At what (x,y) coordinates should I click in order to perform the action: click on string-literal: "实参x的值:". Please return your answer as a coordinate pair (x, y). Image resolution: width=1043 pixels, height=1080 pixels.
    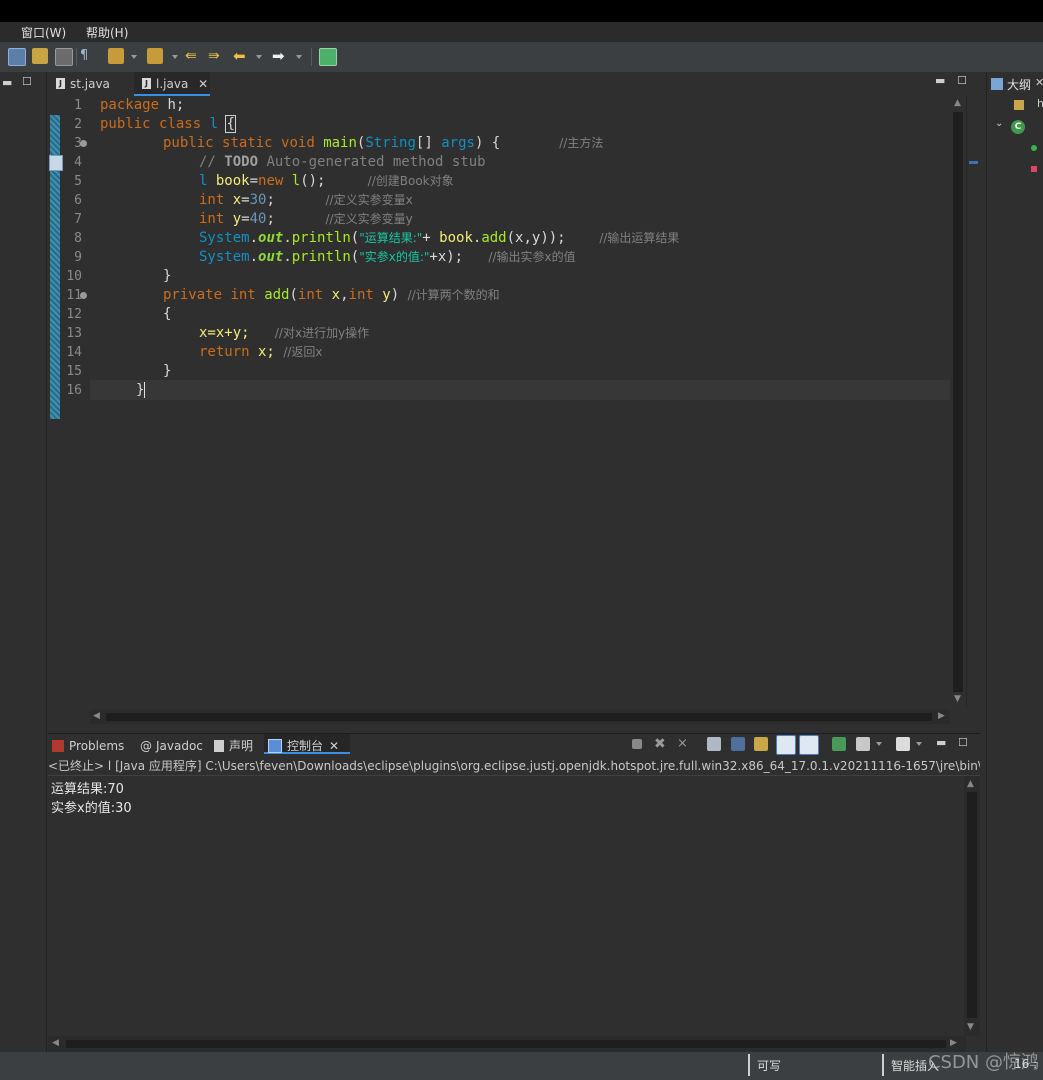
    Looking at the image, I should click on (394, 257).